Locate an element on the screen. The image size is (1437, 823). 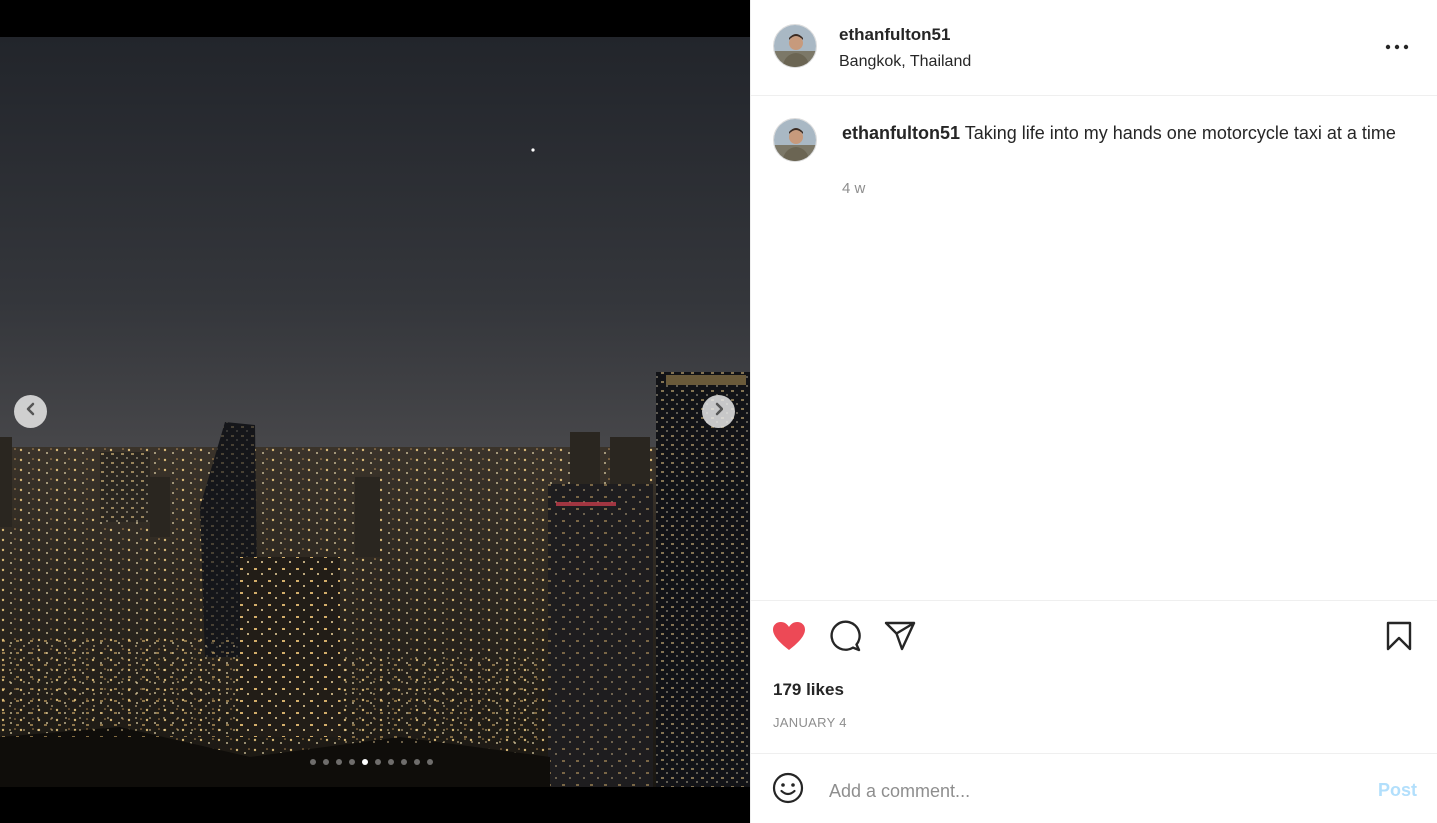
comment-input is located at coordinates (1087, 791).